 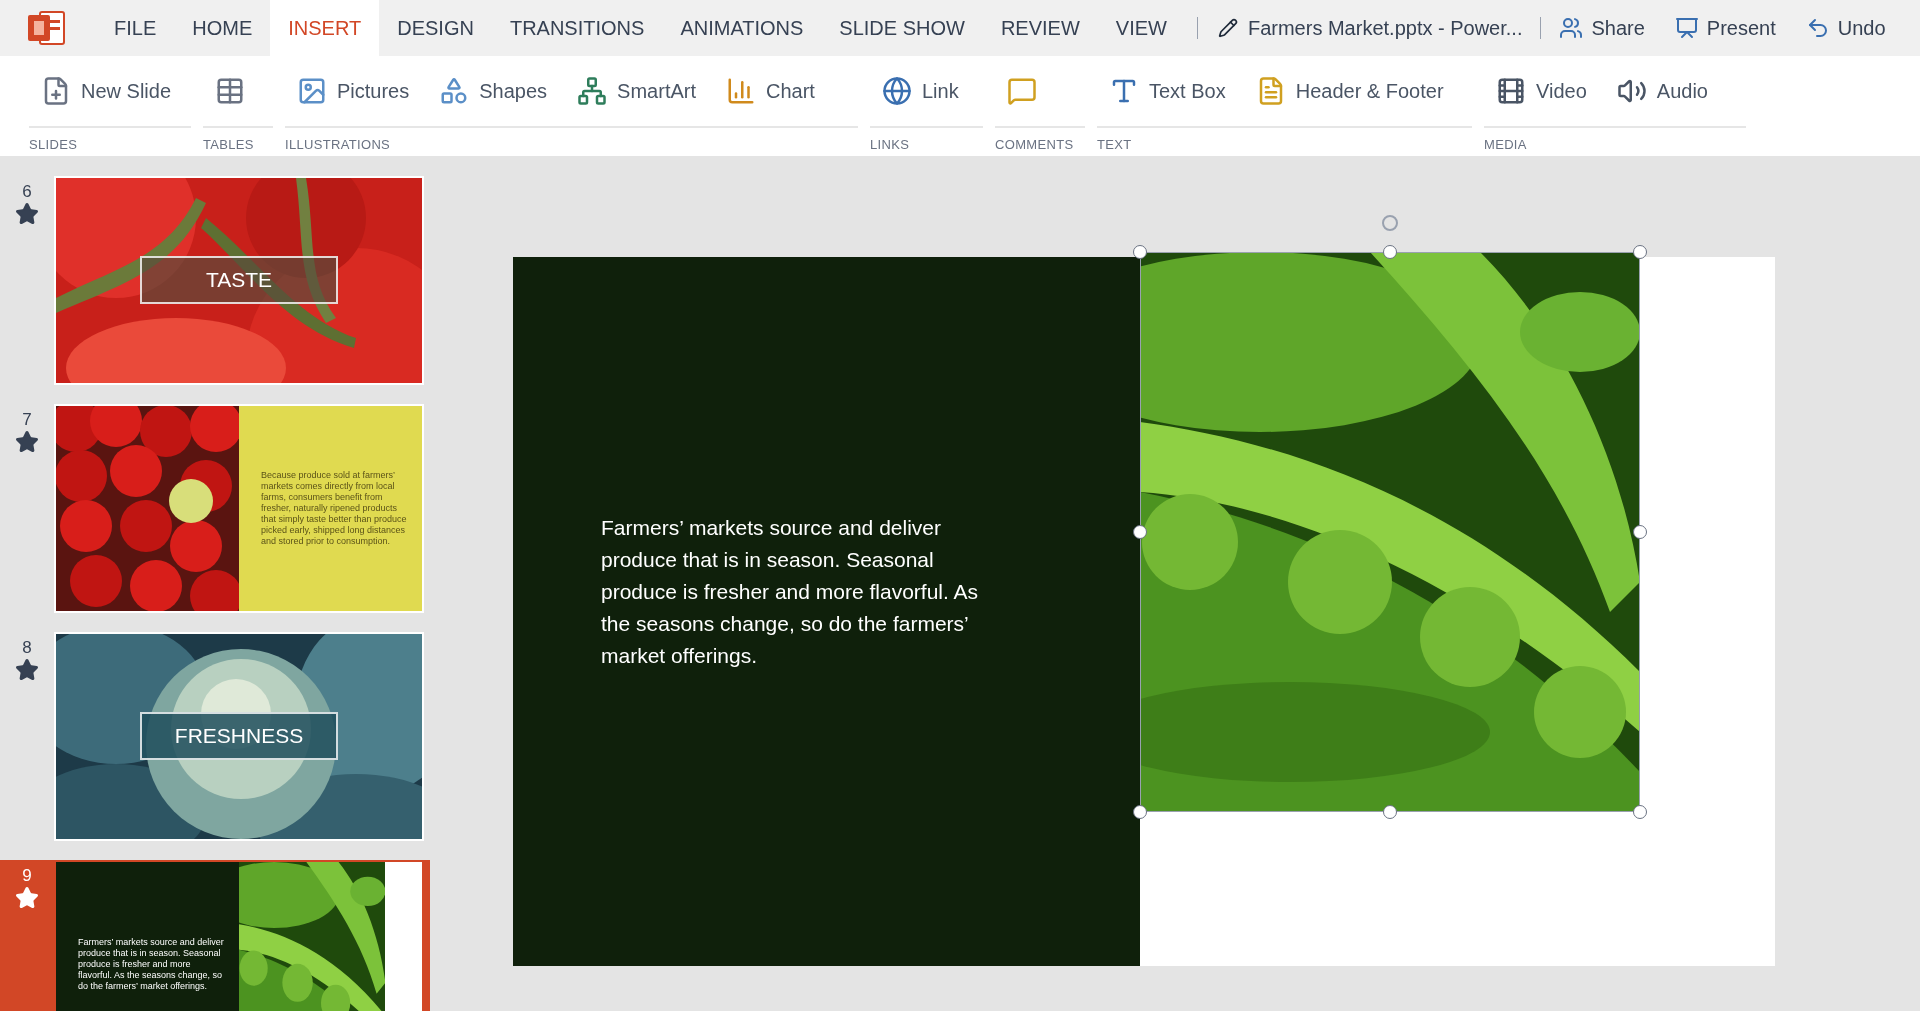 I want to click on selected-slide-marker: 9 Farmers’ markets source and deliver produce that is in season. Seasonal produce is fresher and more flavorful. As the seasons change, so do the farmers’ market offerings., so click(x=215, y=935).